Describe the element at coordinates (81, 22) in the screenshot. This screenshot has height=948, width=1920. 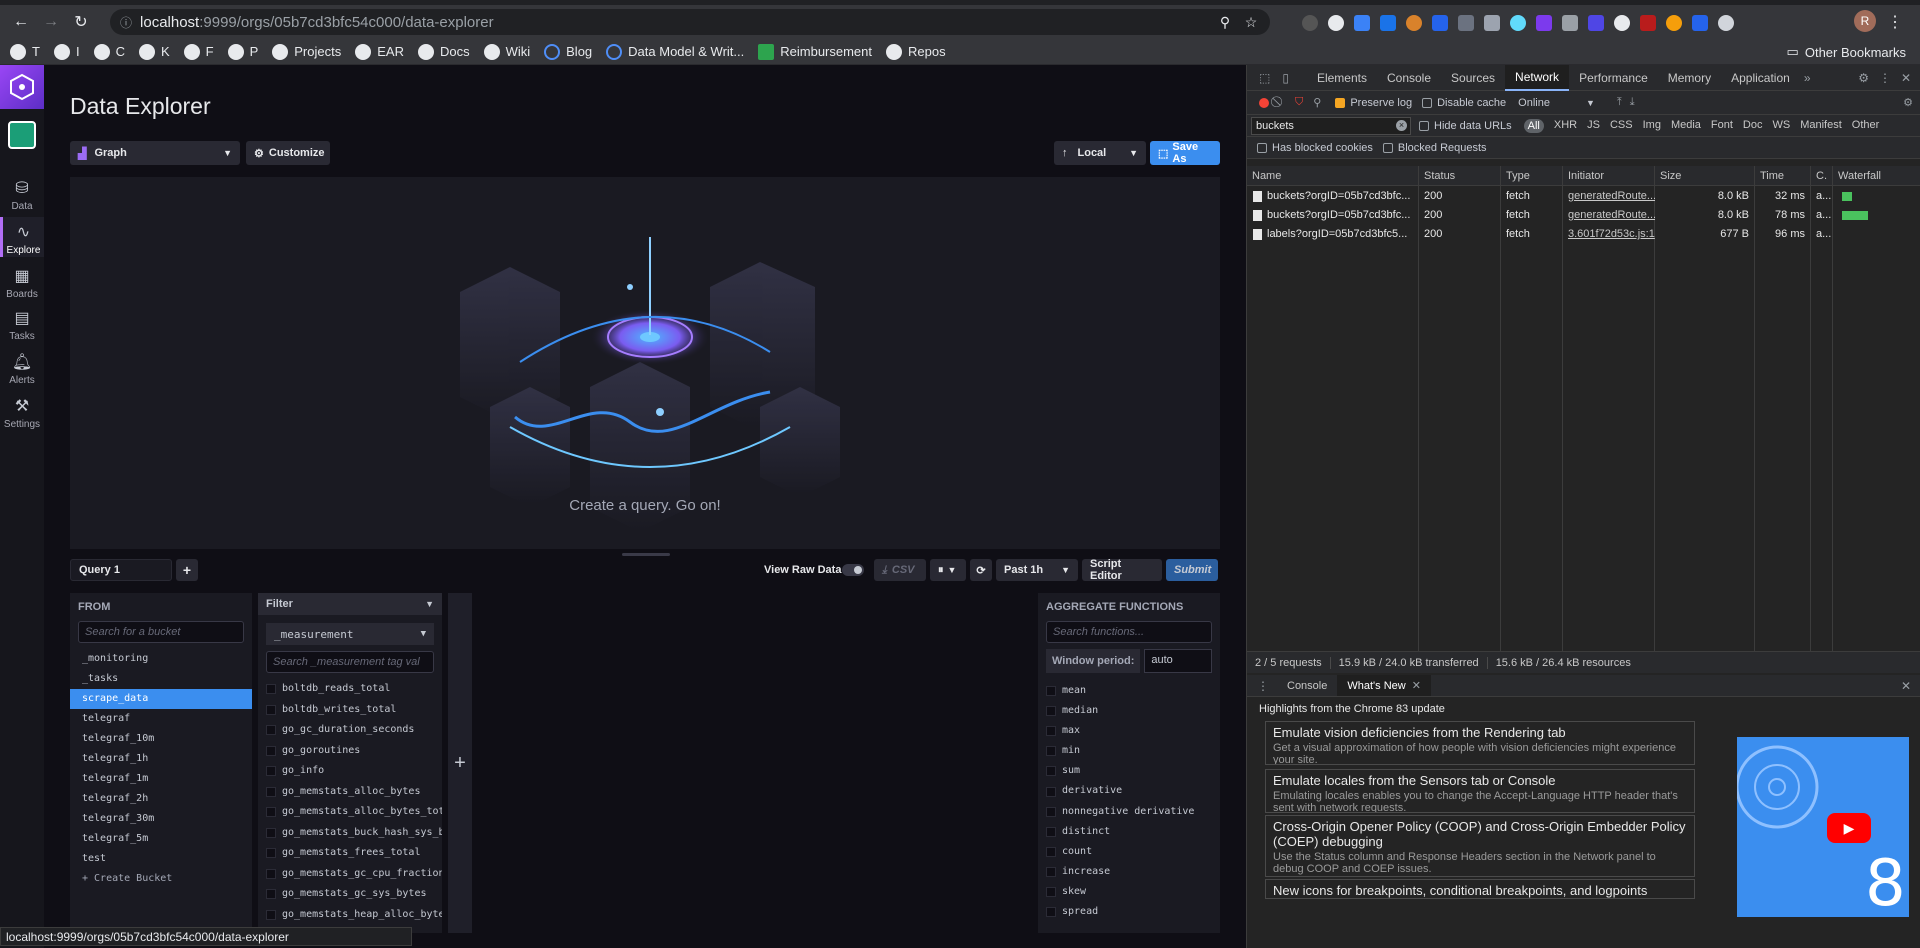
I see `reload-icon: ↻` at that location.